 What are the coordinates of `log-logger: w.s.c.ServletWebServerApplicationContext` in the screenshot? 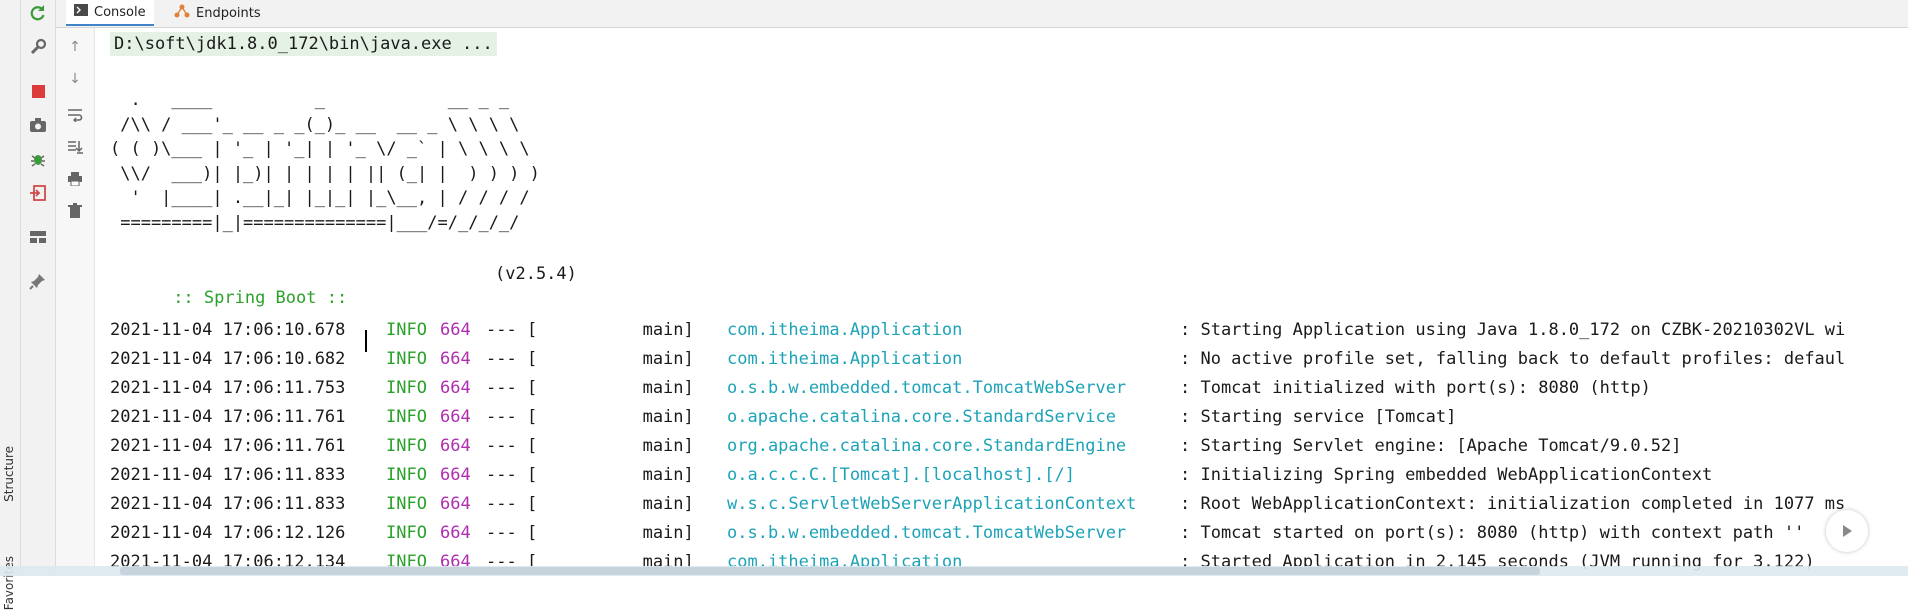 It's located at (932, 504).